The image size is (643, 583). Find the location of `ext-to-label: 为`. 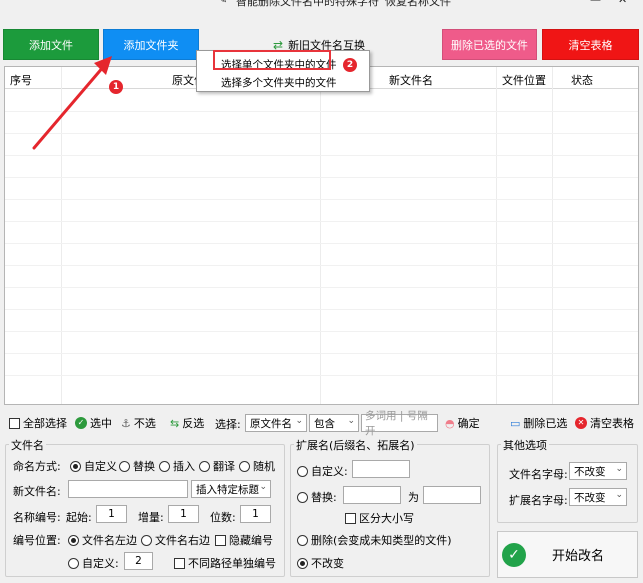

ext-to-label: 为 is located at coordinates (413, 497).